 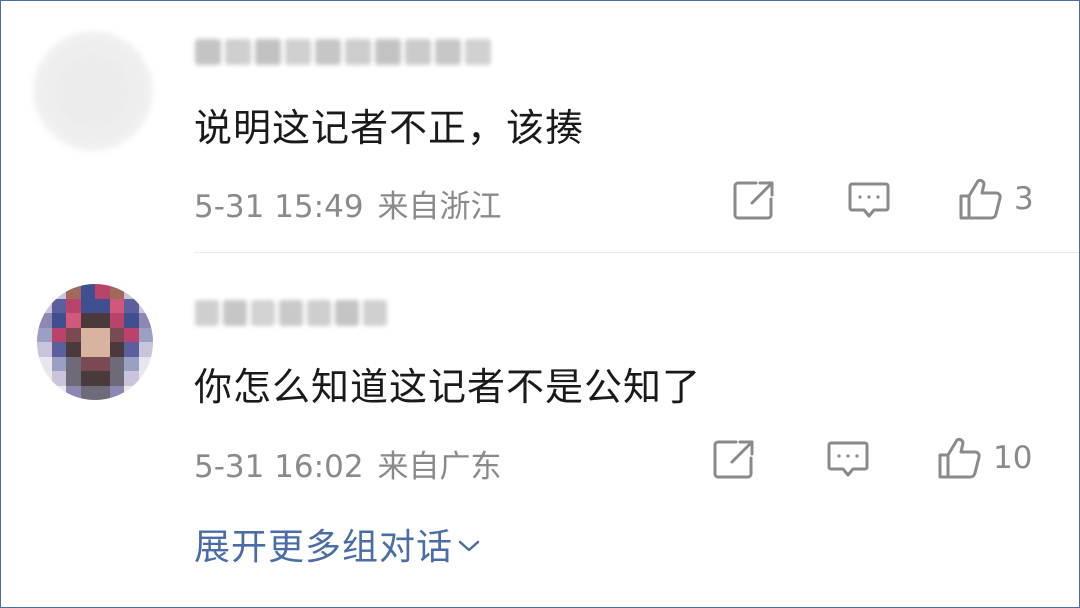 What do you see at coordinates (636, 252) in the screenshot?
I see `divider` at bounding box center [636, 252].